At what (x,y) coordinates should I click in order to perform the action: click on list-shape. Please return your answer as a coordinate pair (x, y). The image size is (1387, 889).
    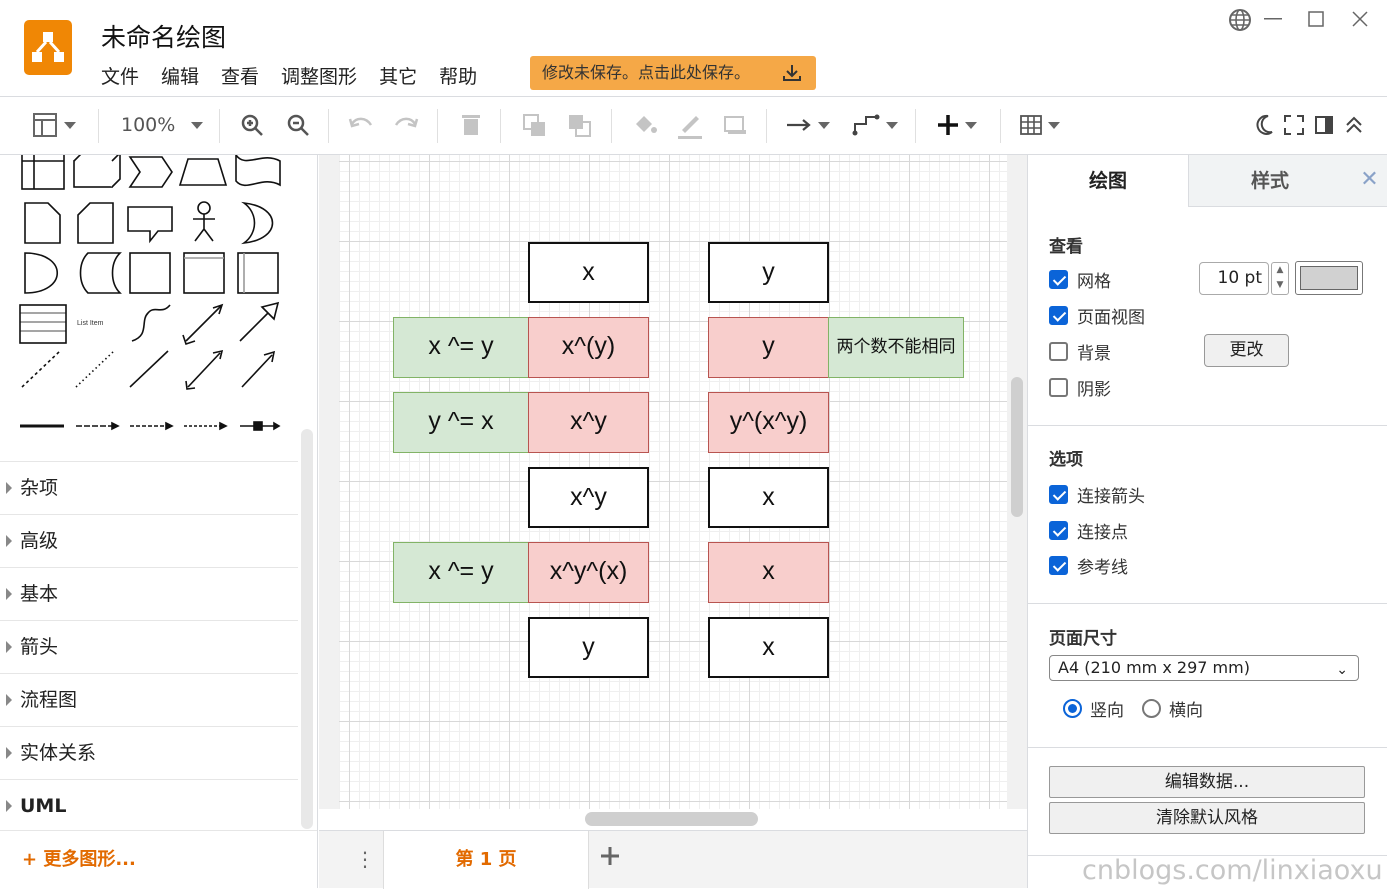
    Looking at the image, I should click on (43, 324).